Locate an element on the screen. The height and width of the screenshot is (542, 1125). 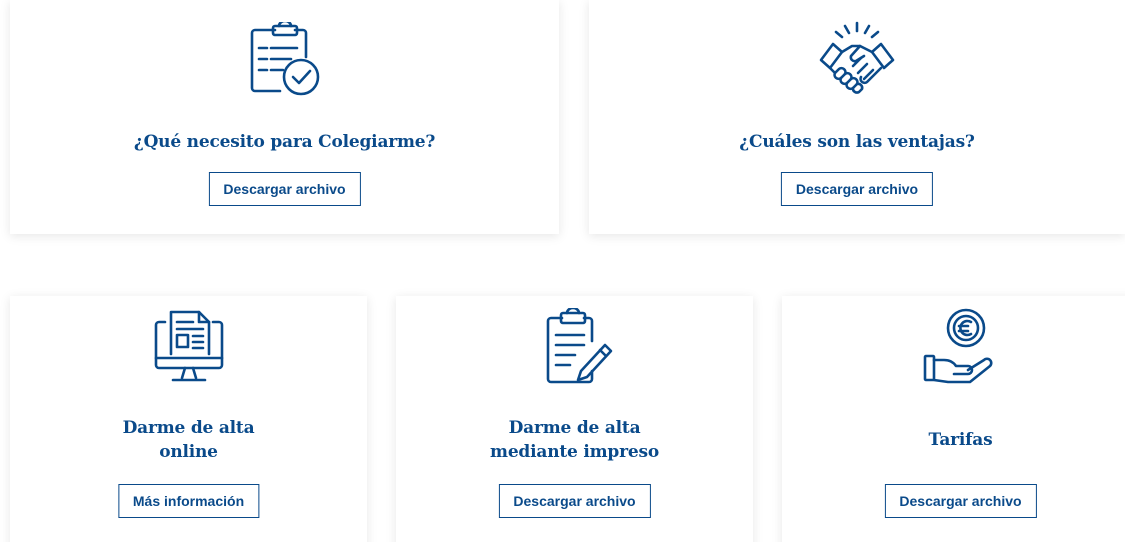
hand-euro-coin-icon is located at coordinates (961, 346).